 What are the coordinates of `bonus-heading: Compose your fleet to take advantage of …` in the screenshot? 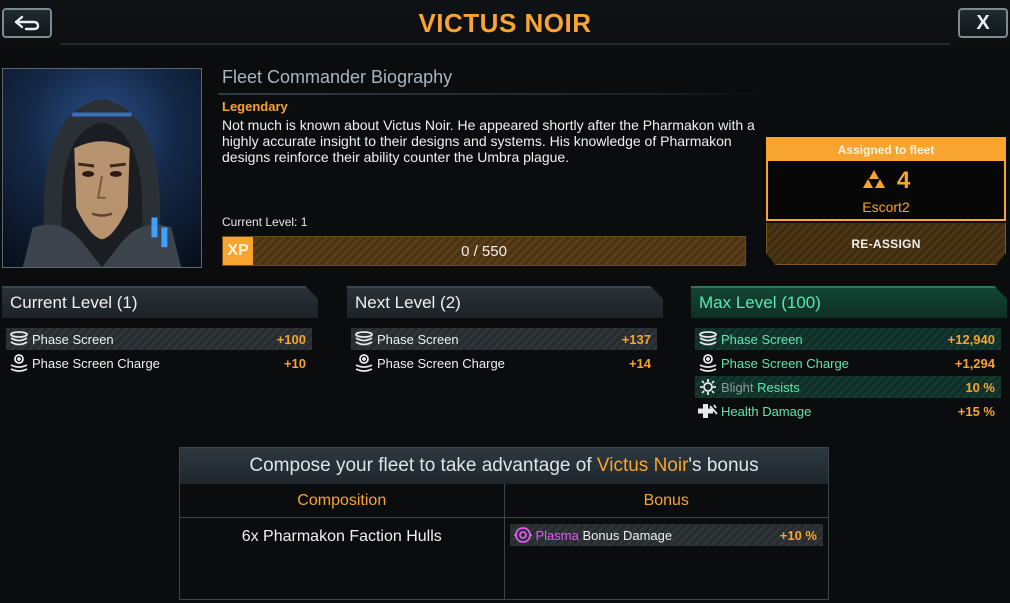 It's located at (504, 466).